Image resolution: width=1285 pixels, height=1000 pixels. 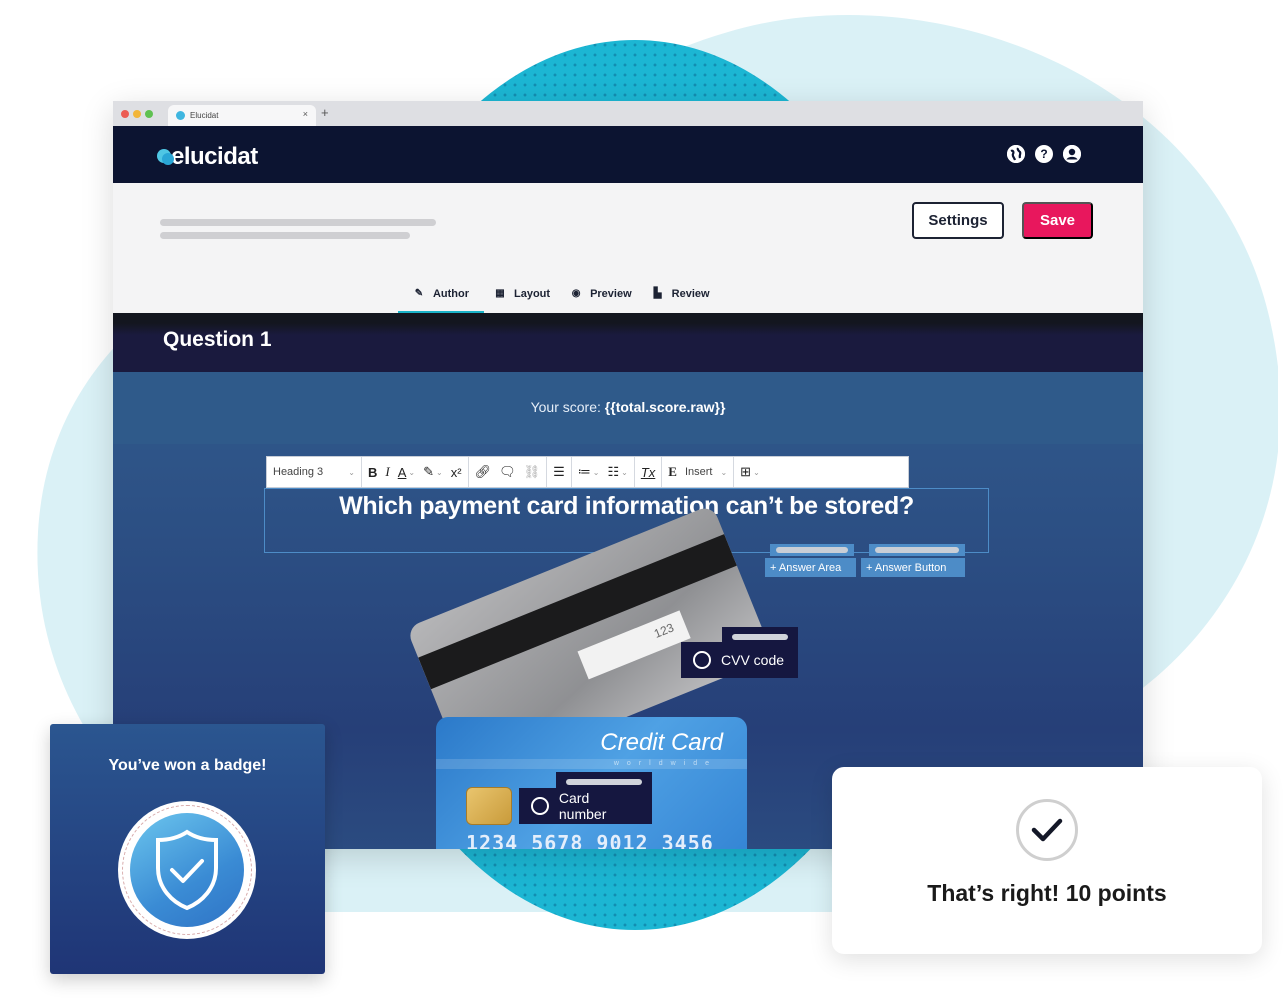 I want to click on score-band: Your score: {{total.score.raw}}, so click(x=628, y=408).